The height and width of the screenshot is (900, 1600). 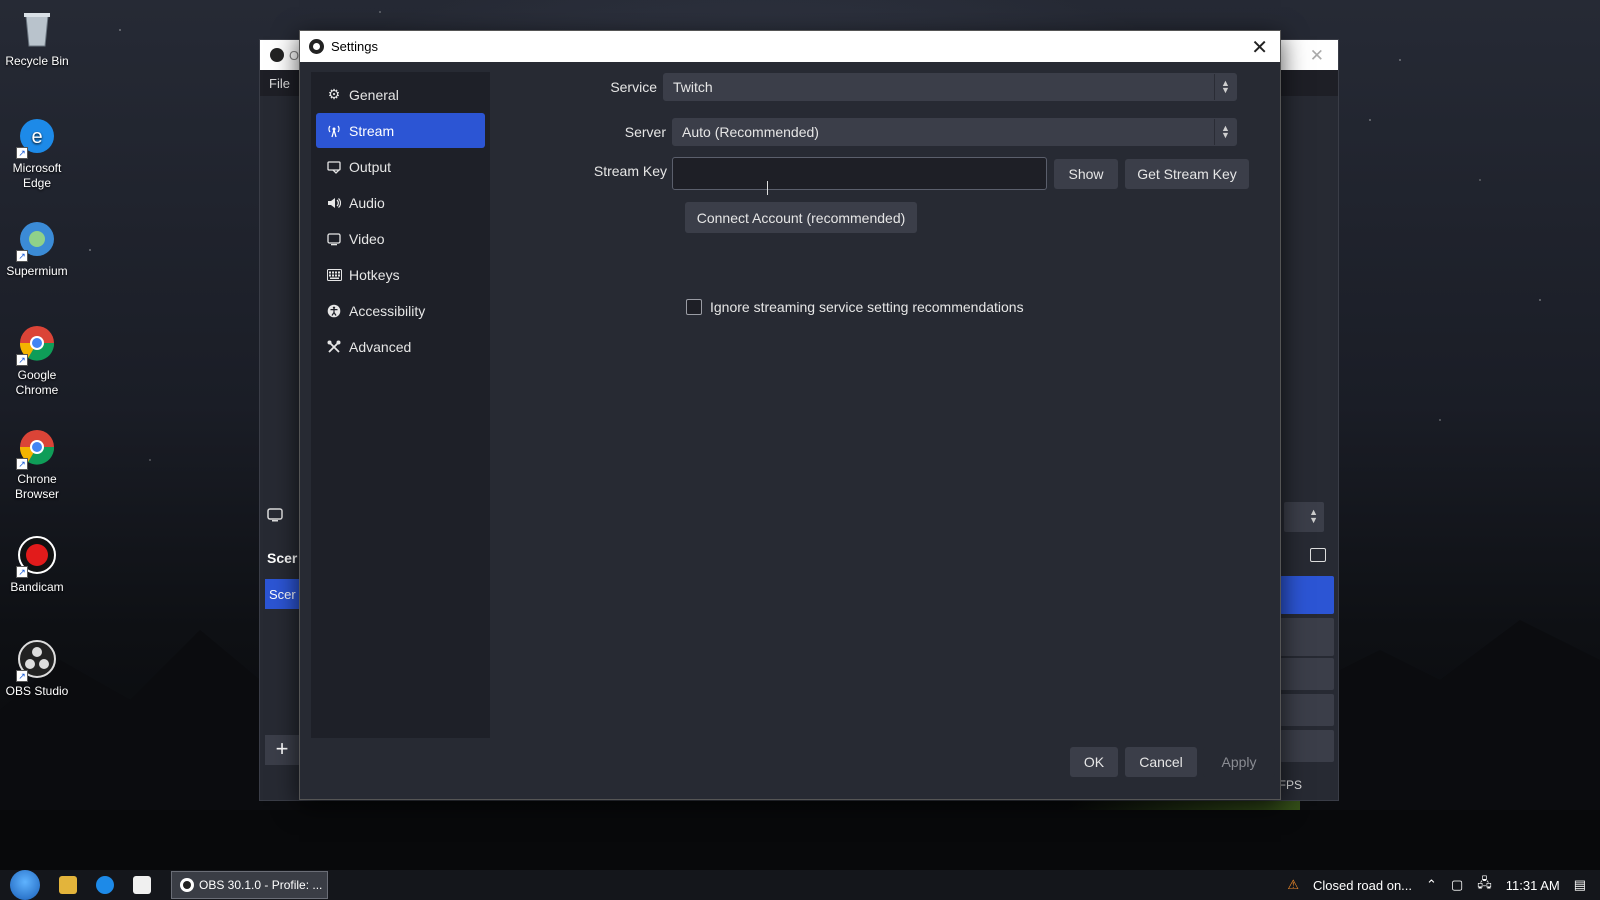 I want to click on desktop-icon-supermium: ↗ Supermium, so click(x=37, y=248).